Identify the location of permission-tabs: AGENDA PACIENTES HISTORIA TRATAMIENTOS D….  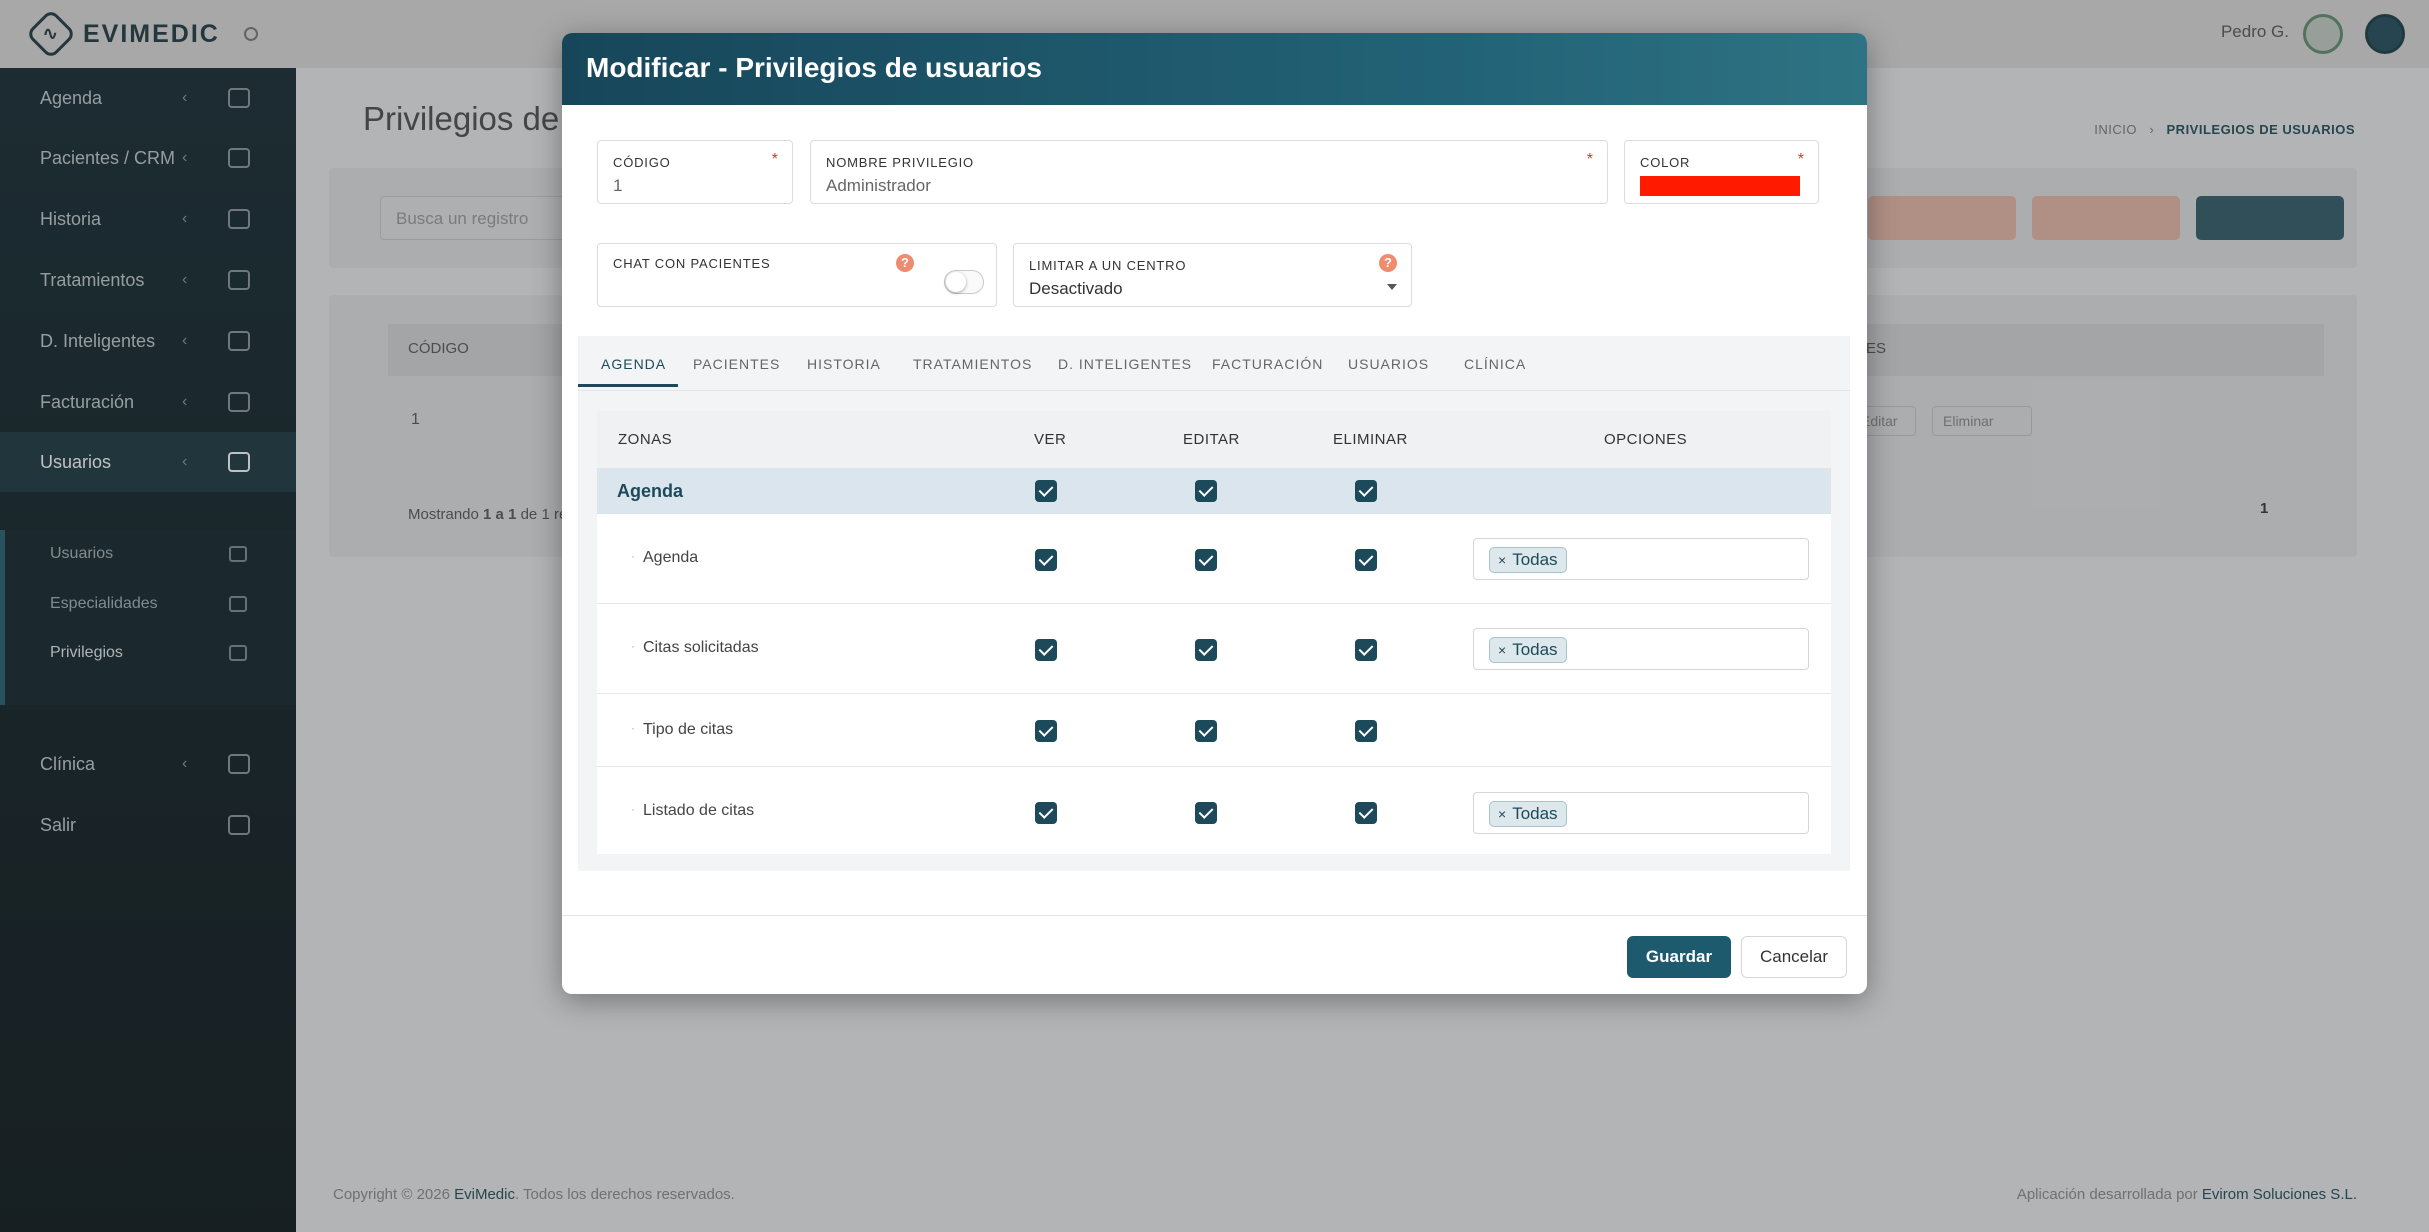
(1214, 364).